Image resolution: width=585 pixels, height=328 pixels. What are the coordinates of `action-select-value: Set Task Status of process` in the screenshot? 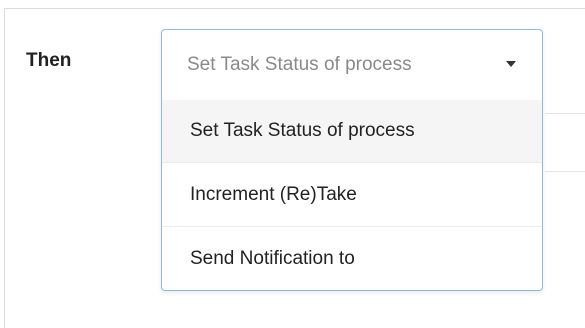 It's located at (299, 64).